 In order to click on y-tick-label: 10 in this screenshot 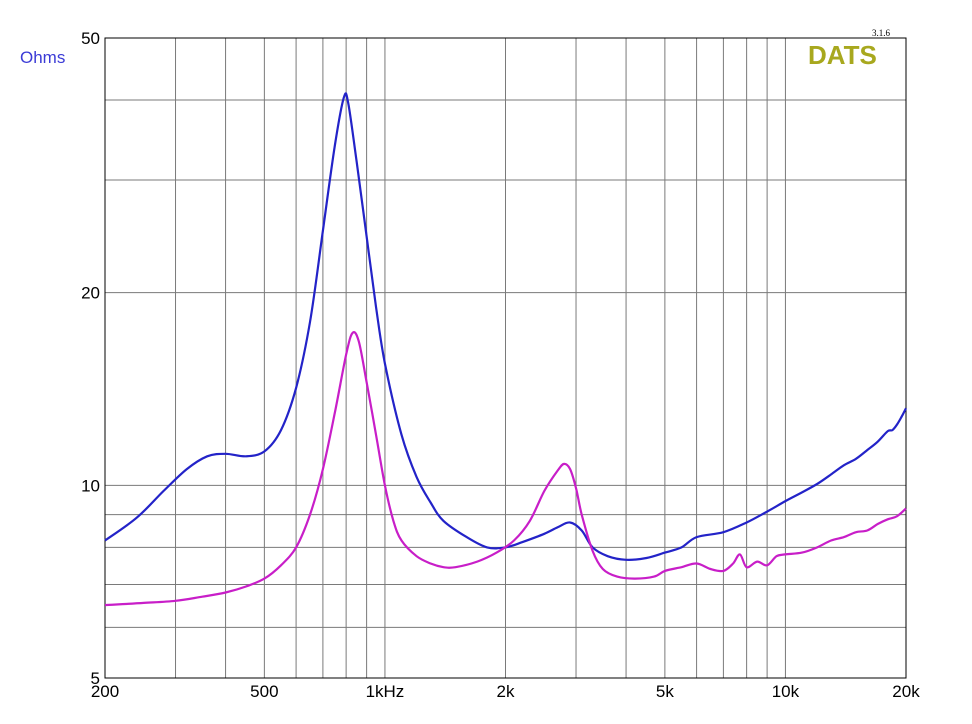, I will do `click(90, 485)`.